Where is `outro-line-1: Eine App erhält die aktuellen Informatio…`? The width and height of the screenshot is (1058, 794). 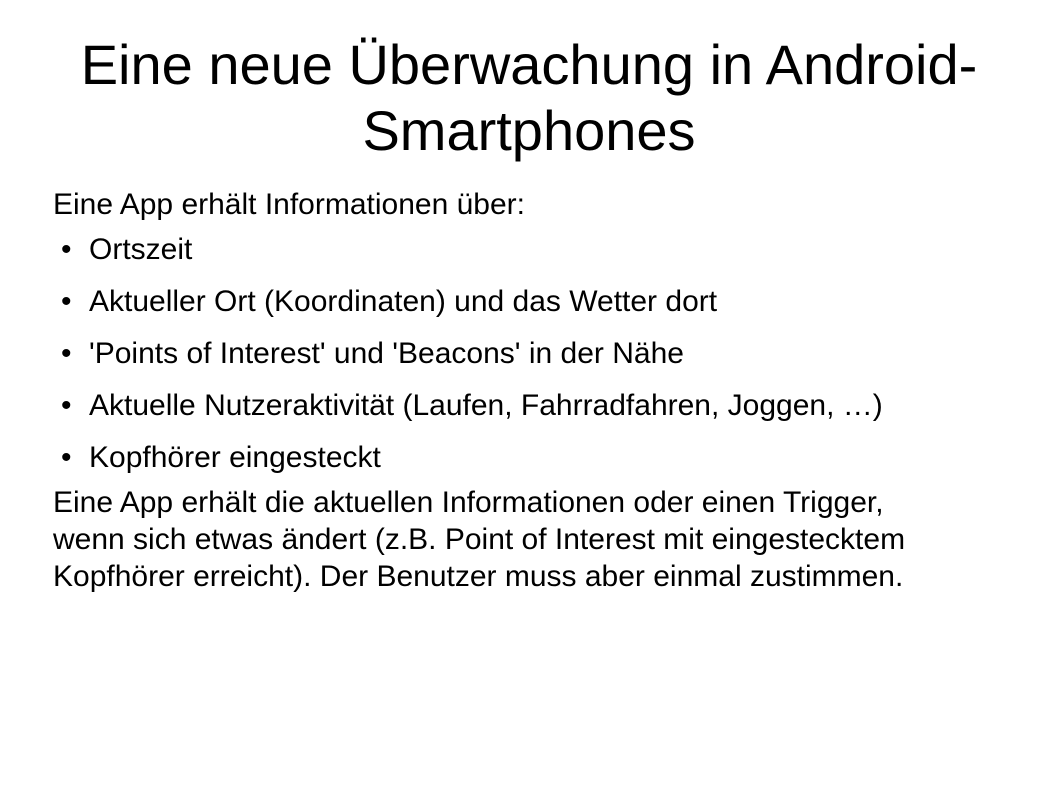 outro-line-1: Eine App erhält die aktuellen Informatio… is located at coordinates (468, 502).